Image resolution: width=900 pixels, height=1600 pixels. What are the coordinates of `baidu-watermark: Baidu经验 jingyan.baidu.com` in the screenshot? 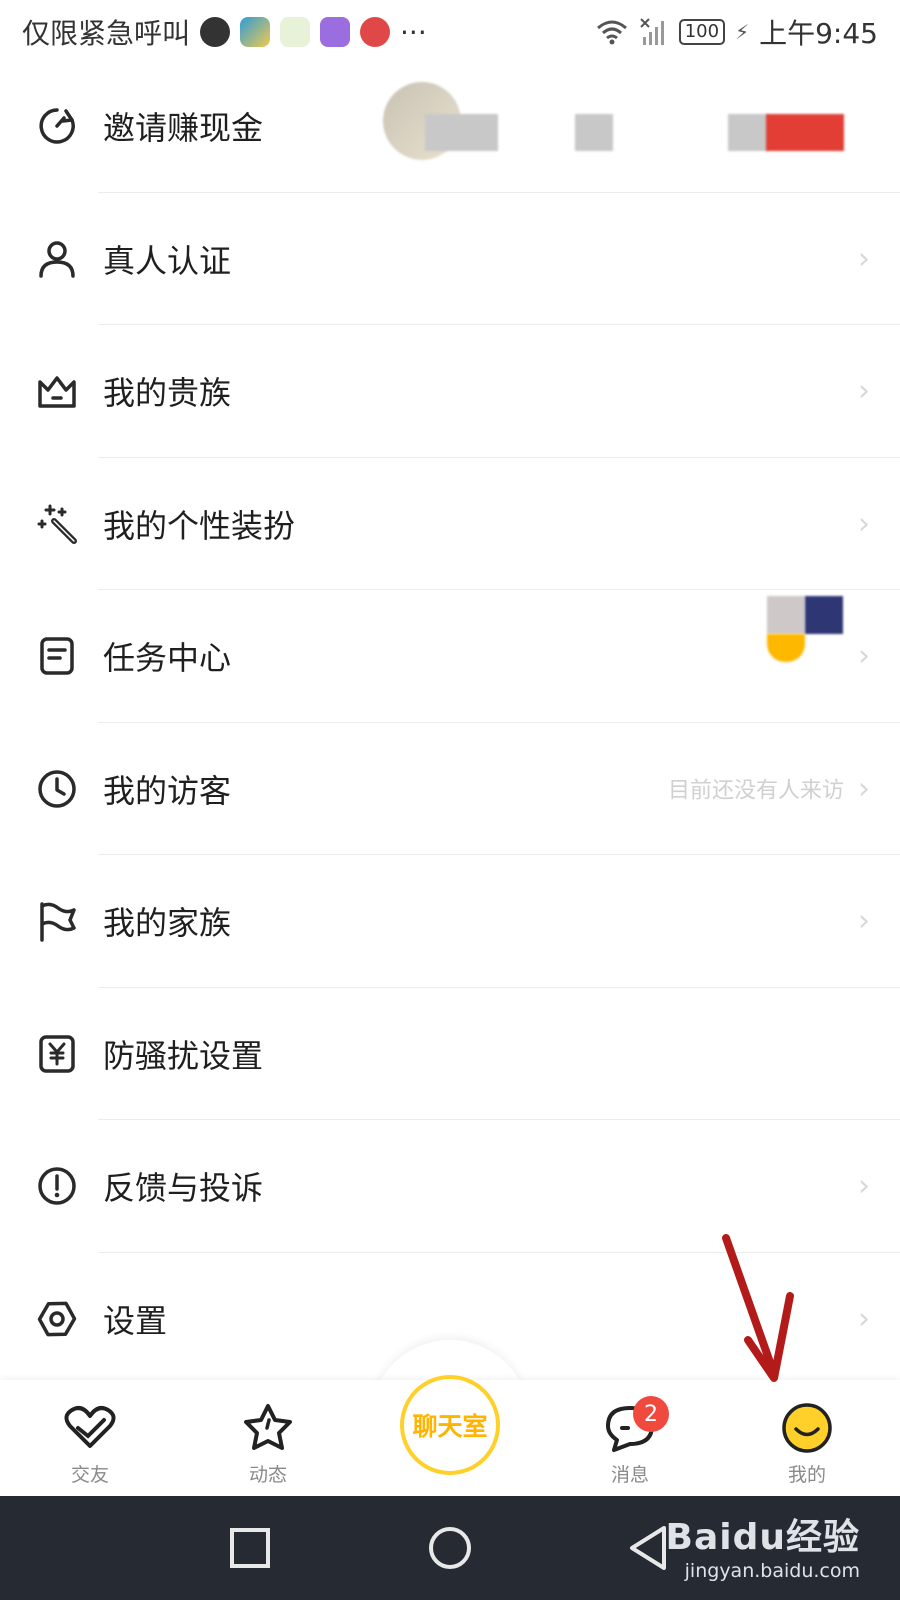 It's located at (763, 1545).